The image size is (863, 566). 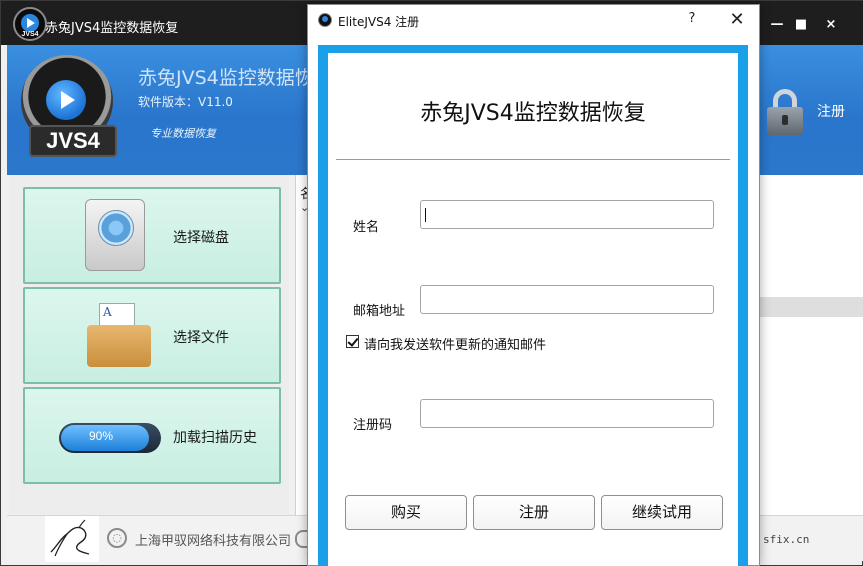 I want to click on select-file-button: A 选择文件, so click(x=152, y=335).